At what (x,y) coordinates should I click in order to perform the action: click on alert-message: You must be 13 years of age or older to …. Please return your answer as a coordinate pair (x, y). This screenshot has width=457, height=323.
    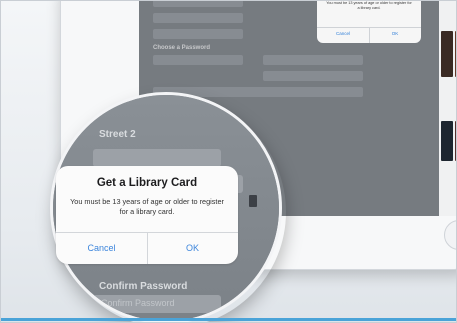
    Looking at the image, I should click on (369, 5).